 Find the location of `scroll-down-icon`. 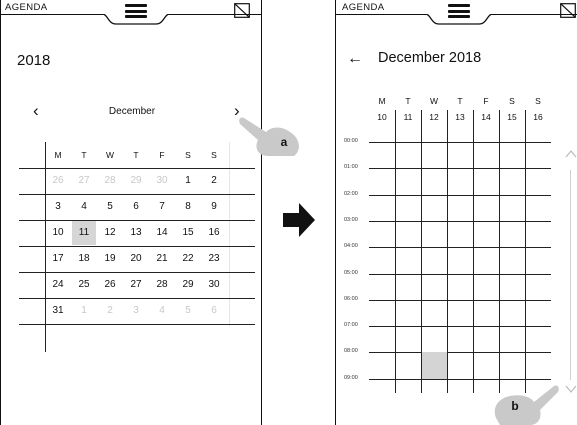

scroll-down-icon is located at coordinates (571, 389).